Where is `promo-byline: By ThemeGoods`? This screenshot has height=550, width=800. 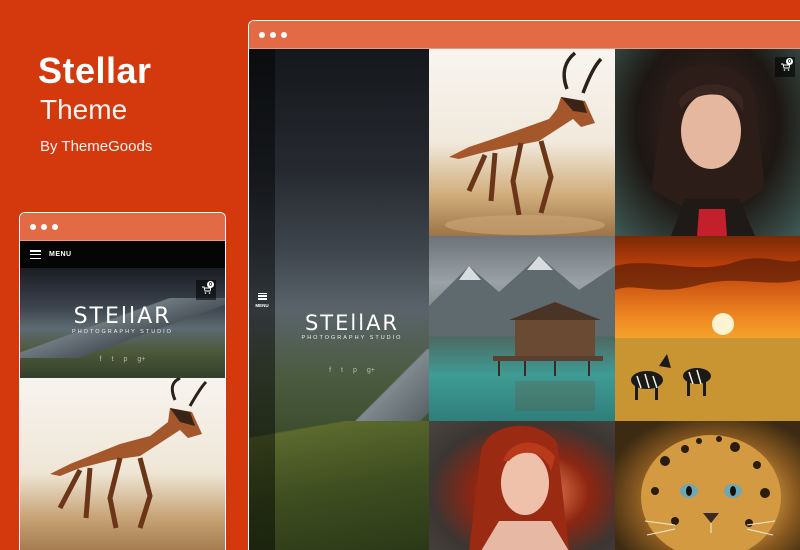 promo-byline: By ThemeGoods is located at coordinates (96, 146).